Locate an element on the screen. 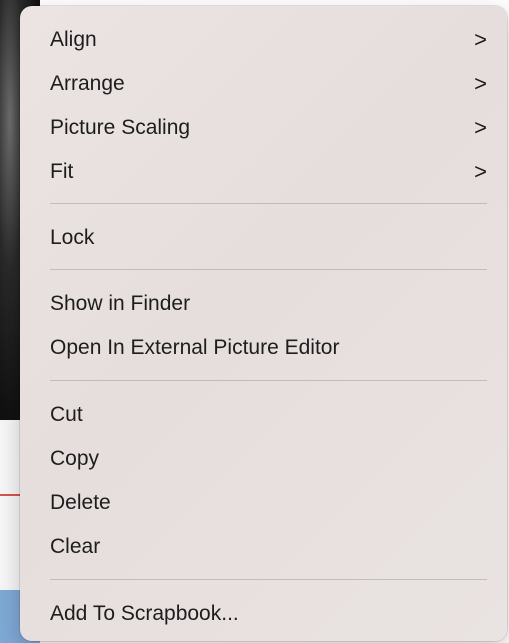 The image size is (509, 643). menu-item-label: Cut is located at coordinates (66, 414).